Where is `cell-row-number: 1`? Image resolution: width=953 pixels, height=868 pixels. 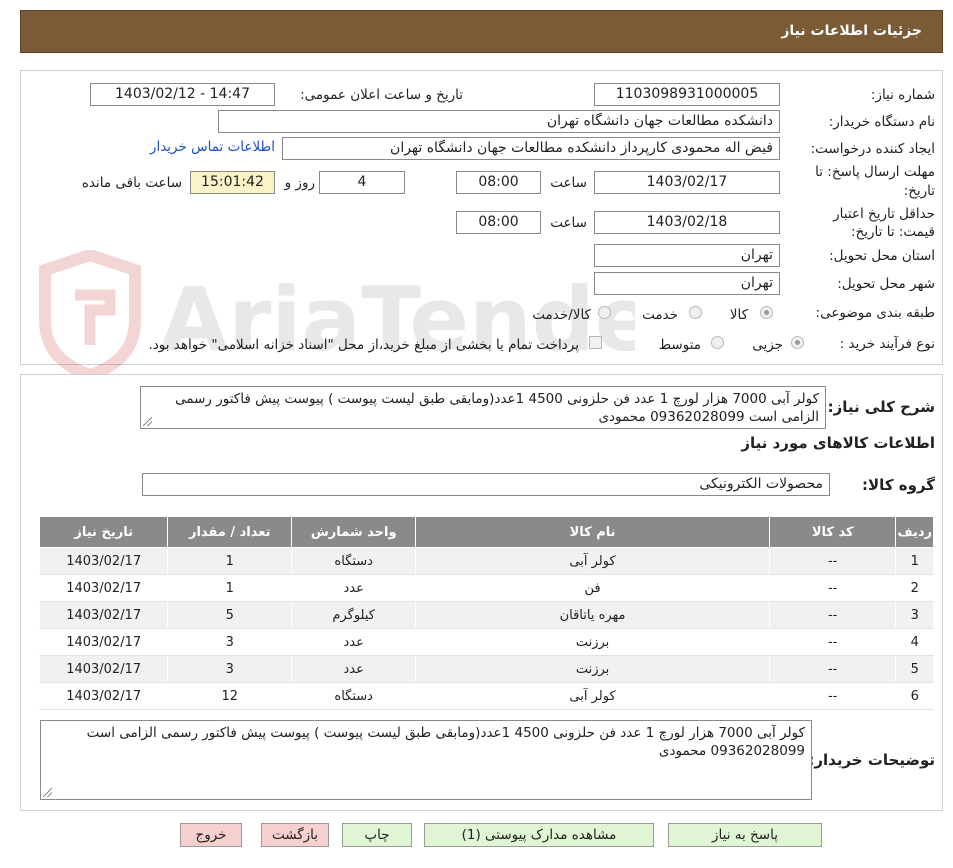 cell-row-number: 1 is located at coordinates (914, 561).